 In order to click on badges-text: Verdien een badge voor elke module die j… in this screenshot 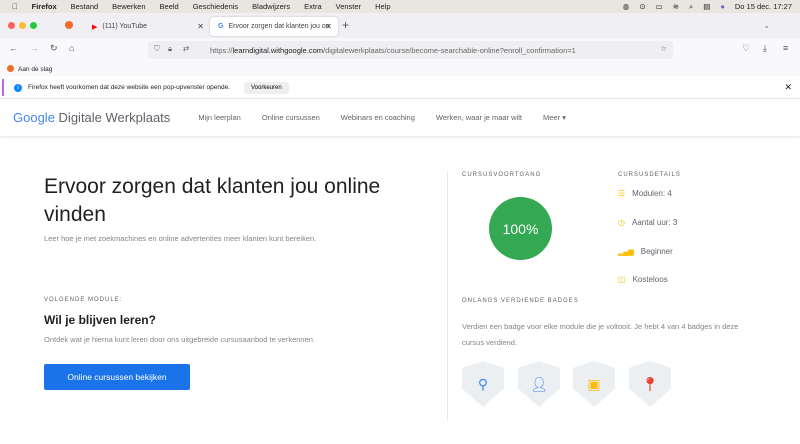, I will do `click(600, 334)`.